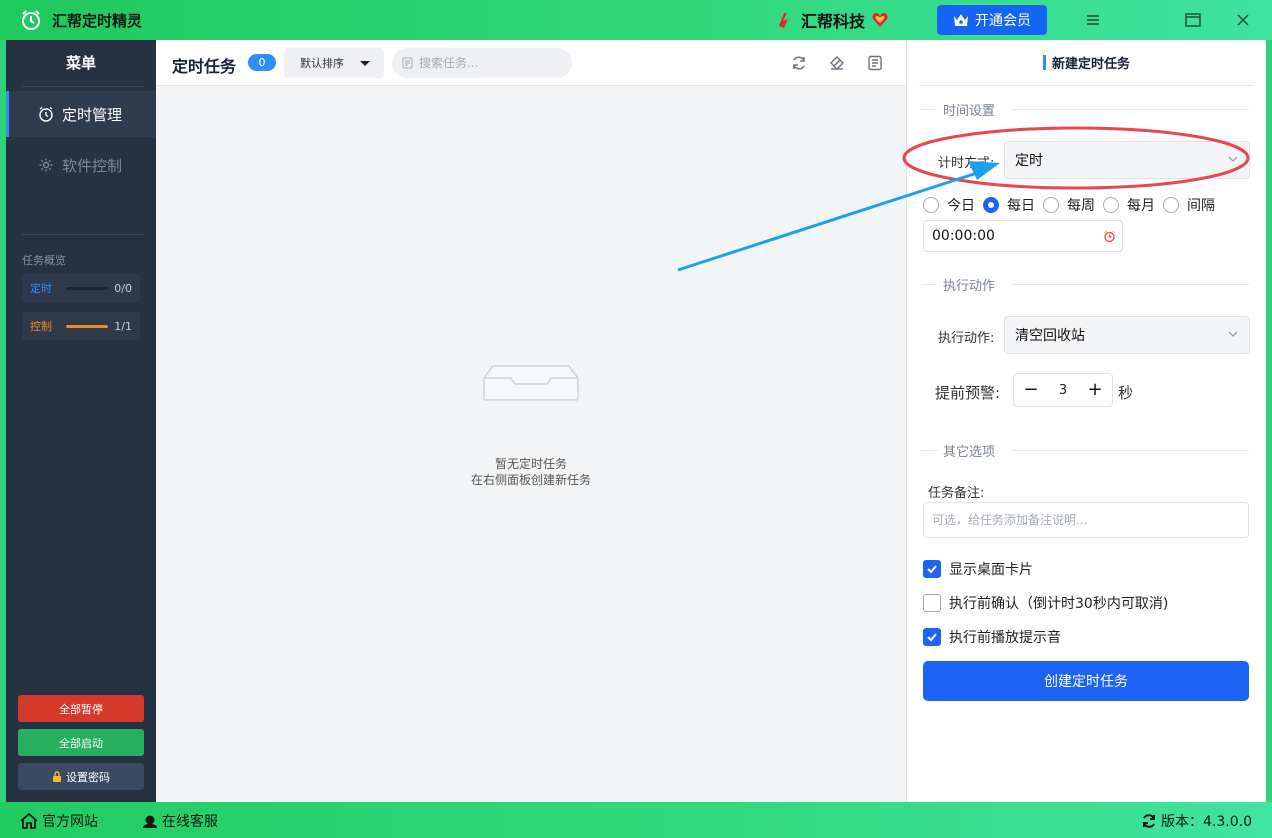  I want to click on radio-weekly: 每周, so click(1073, 205).